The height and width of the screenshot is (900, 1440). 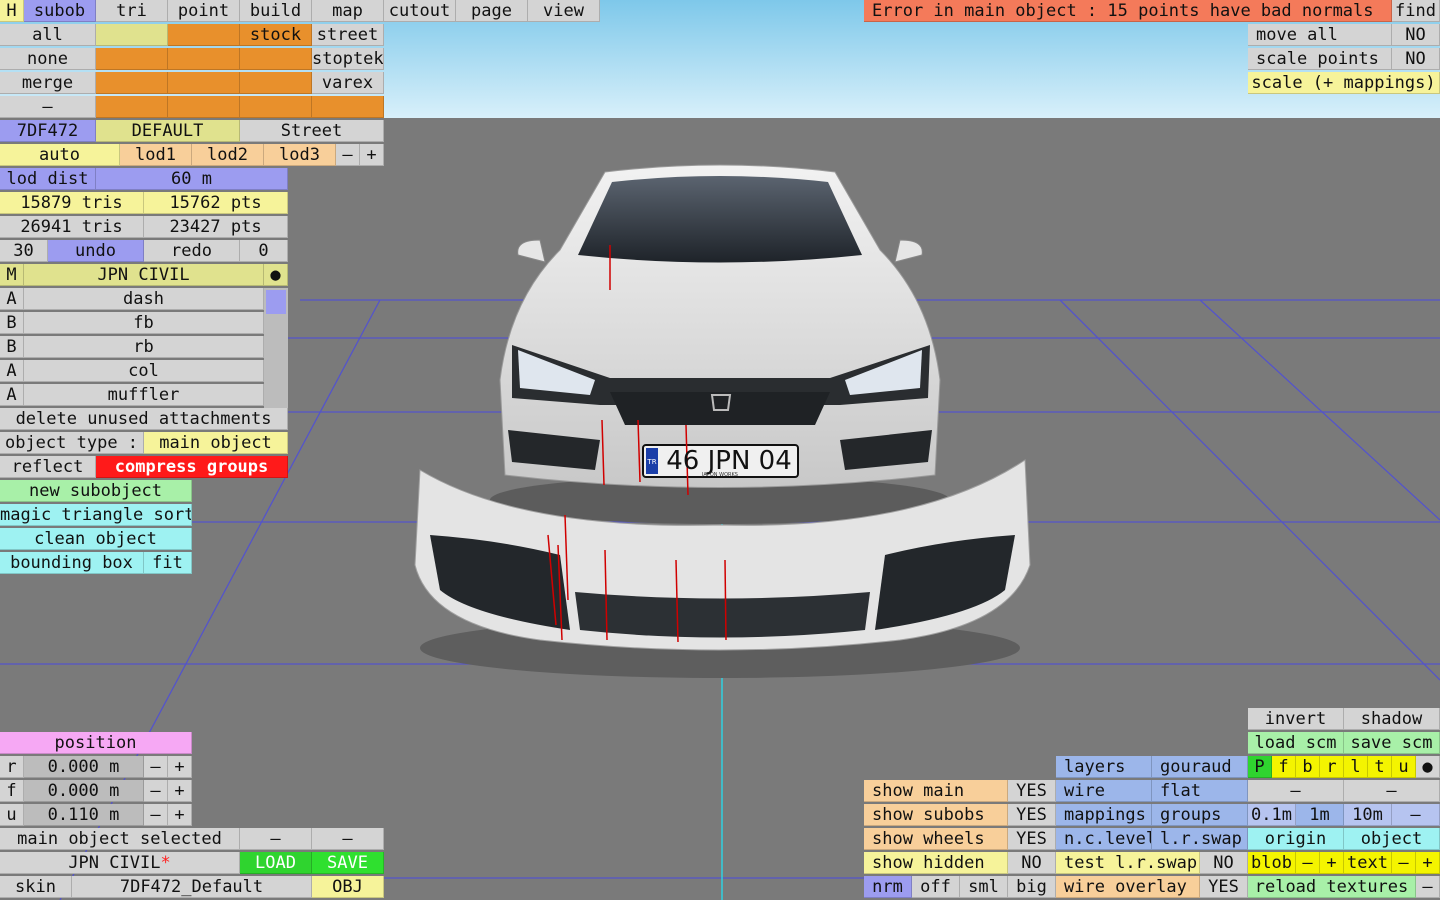 What do you see at coordinates (1332, 767) in the screenshot?
I see `view-r-button: r` at bounding box center [1332, 767].